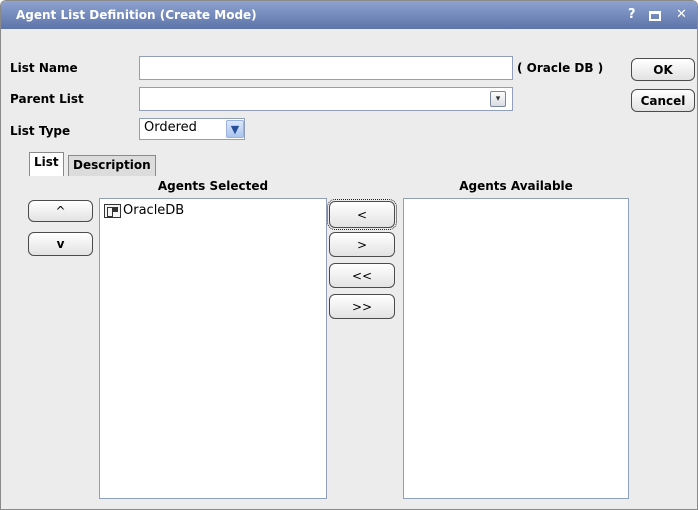 The width and height of the screenshot is (698, 510). I want to click on title-bar: Agent List Definition (Create Mode) ? ✕, so click(349, 15).